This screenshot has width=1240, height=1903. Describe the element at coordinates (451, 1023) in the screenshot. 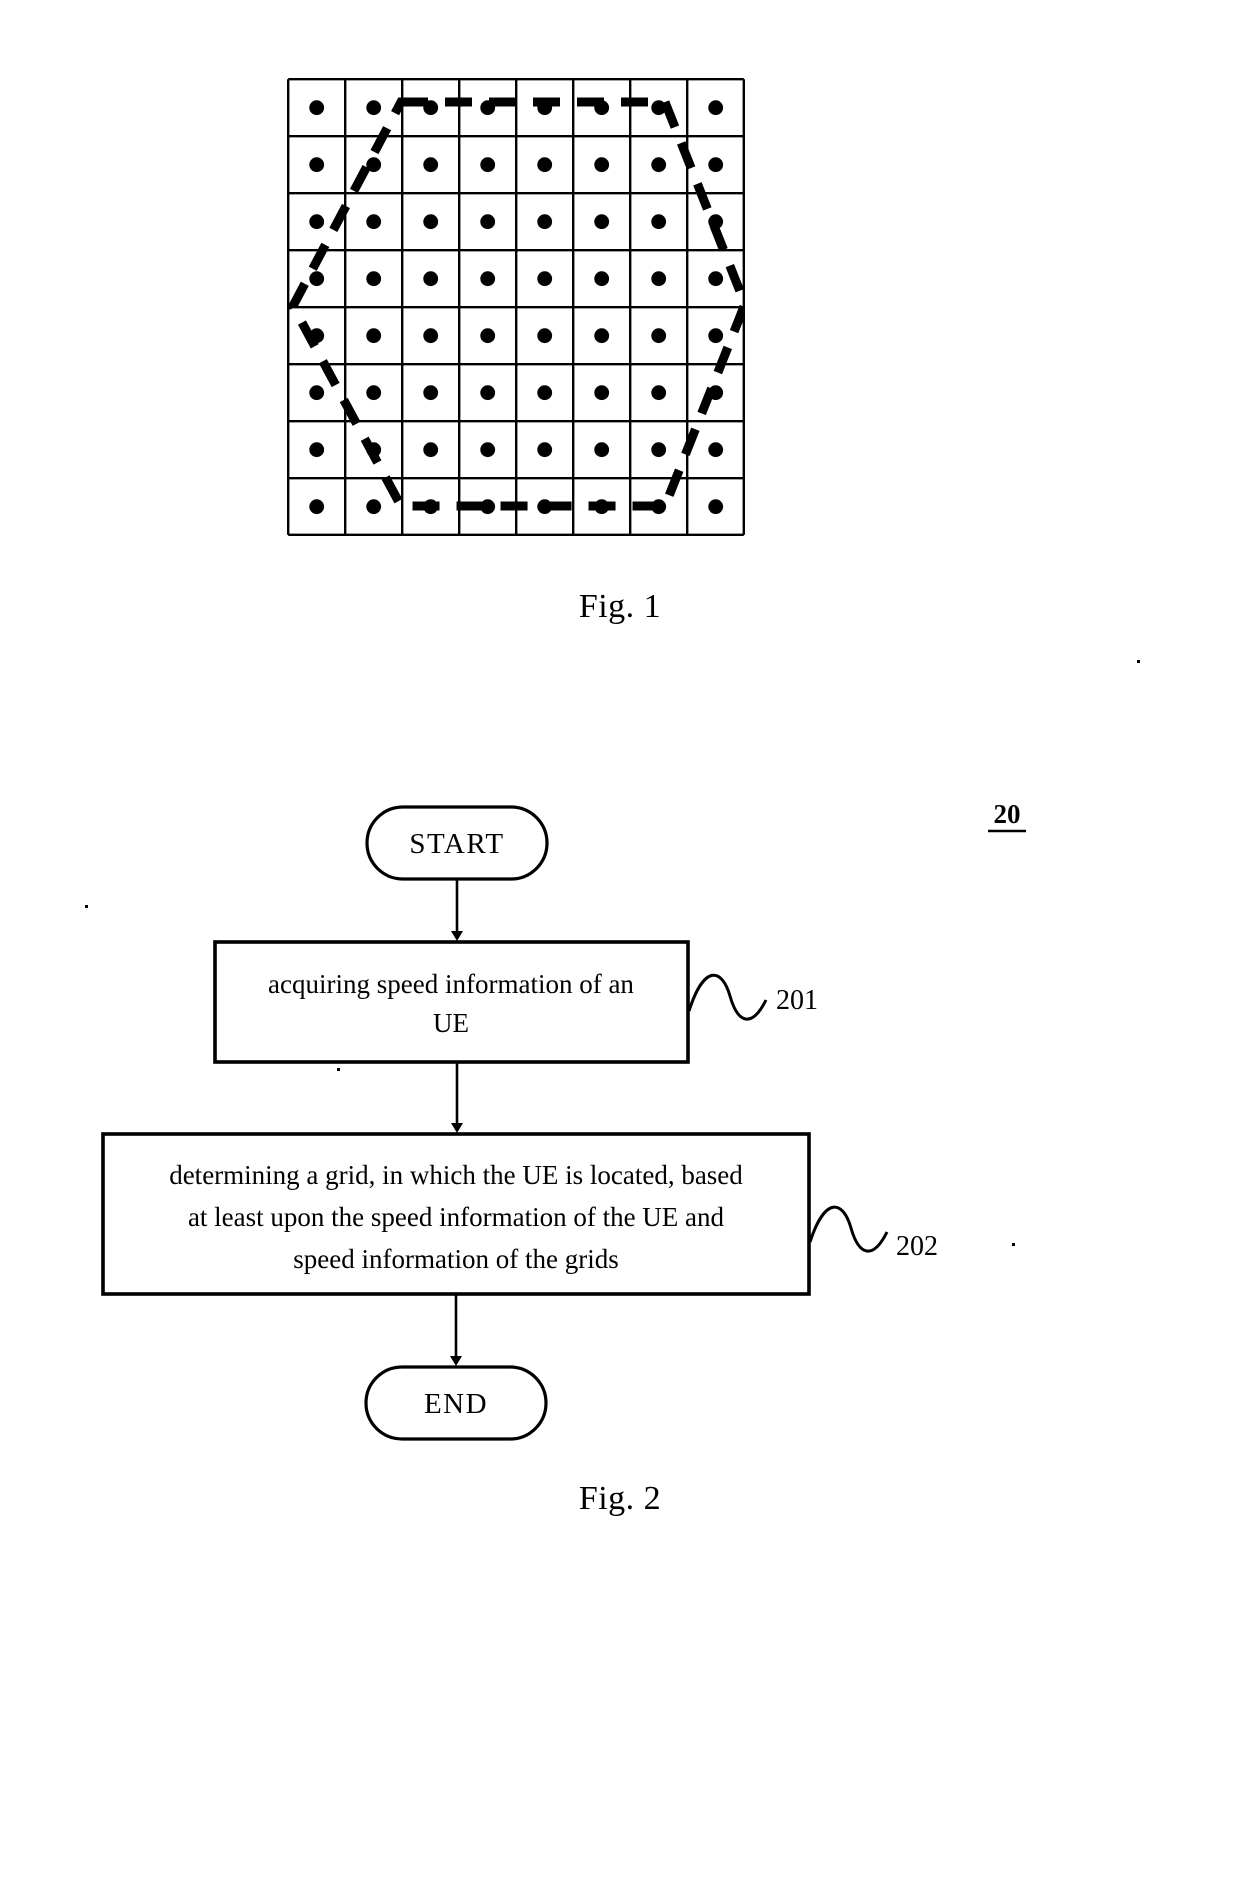

I see `step-201-line-2: UE` at that location.